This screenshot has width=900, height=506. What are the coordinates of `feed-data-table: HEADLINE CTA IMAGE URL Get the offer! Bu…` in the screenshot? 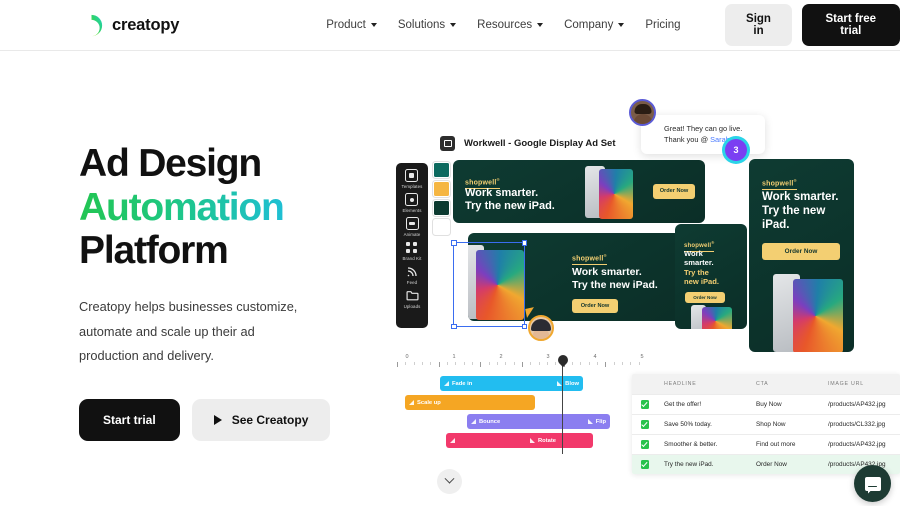 It's located at (766, 424).